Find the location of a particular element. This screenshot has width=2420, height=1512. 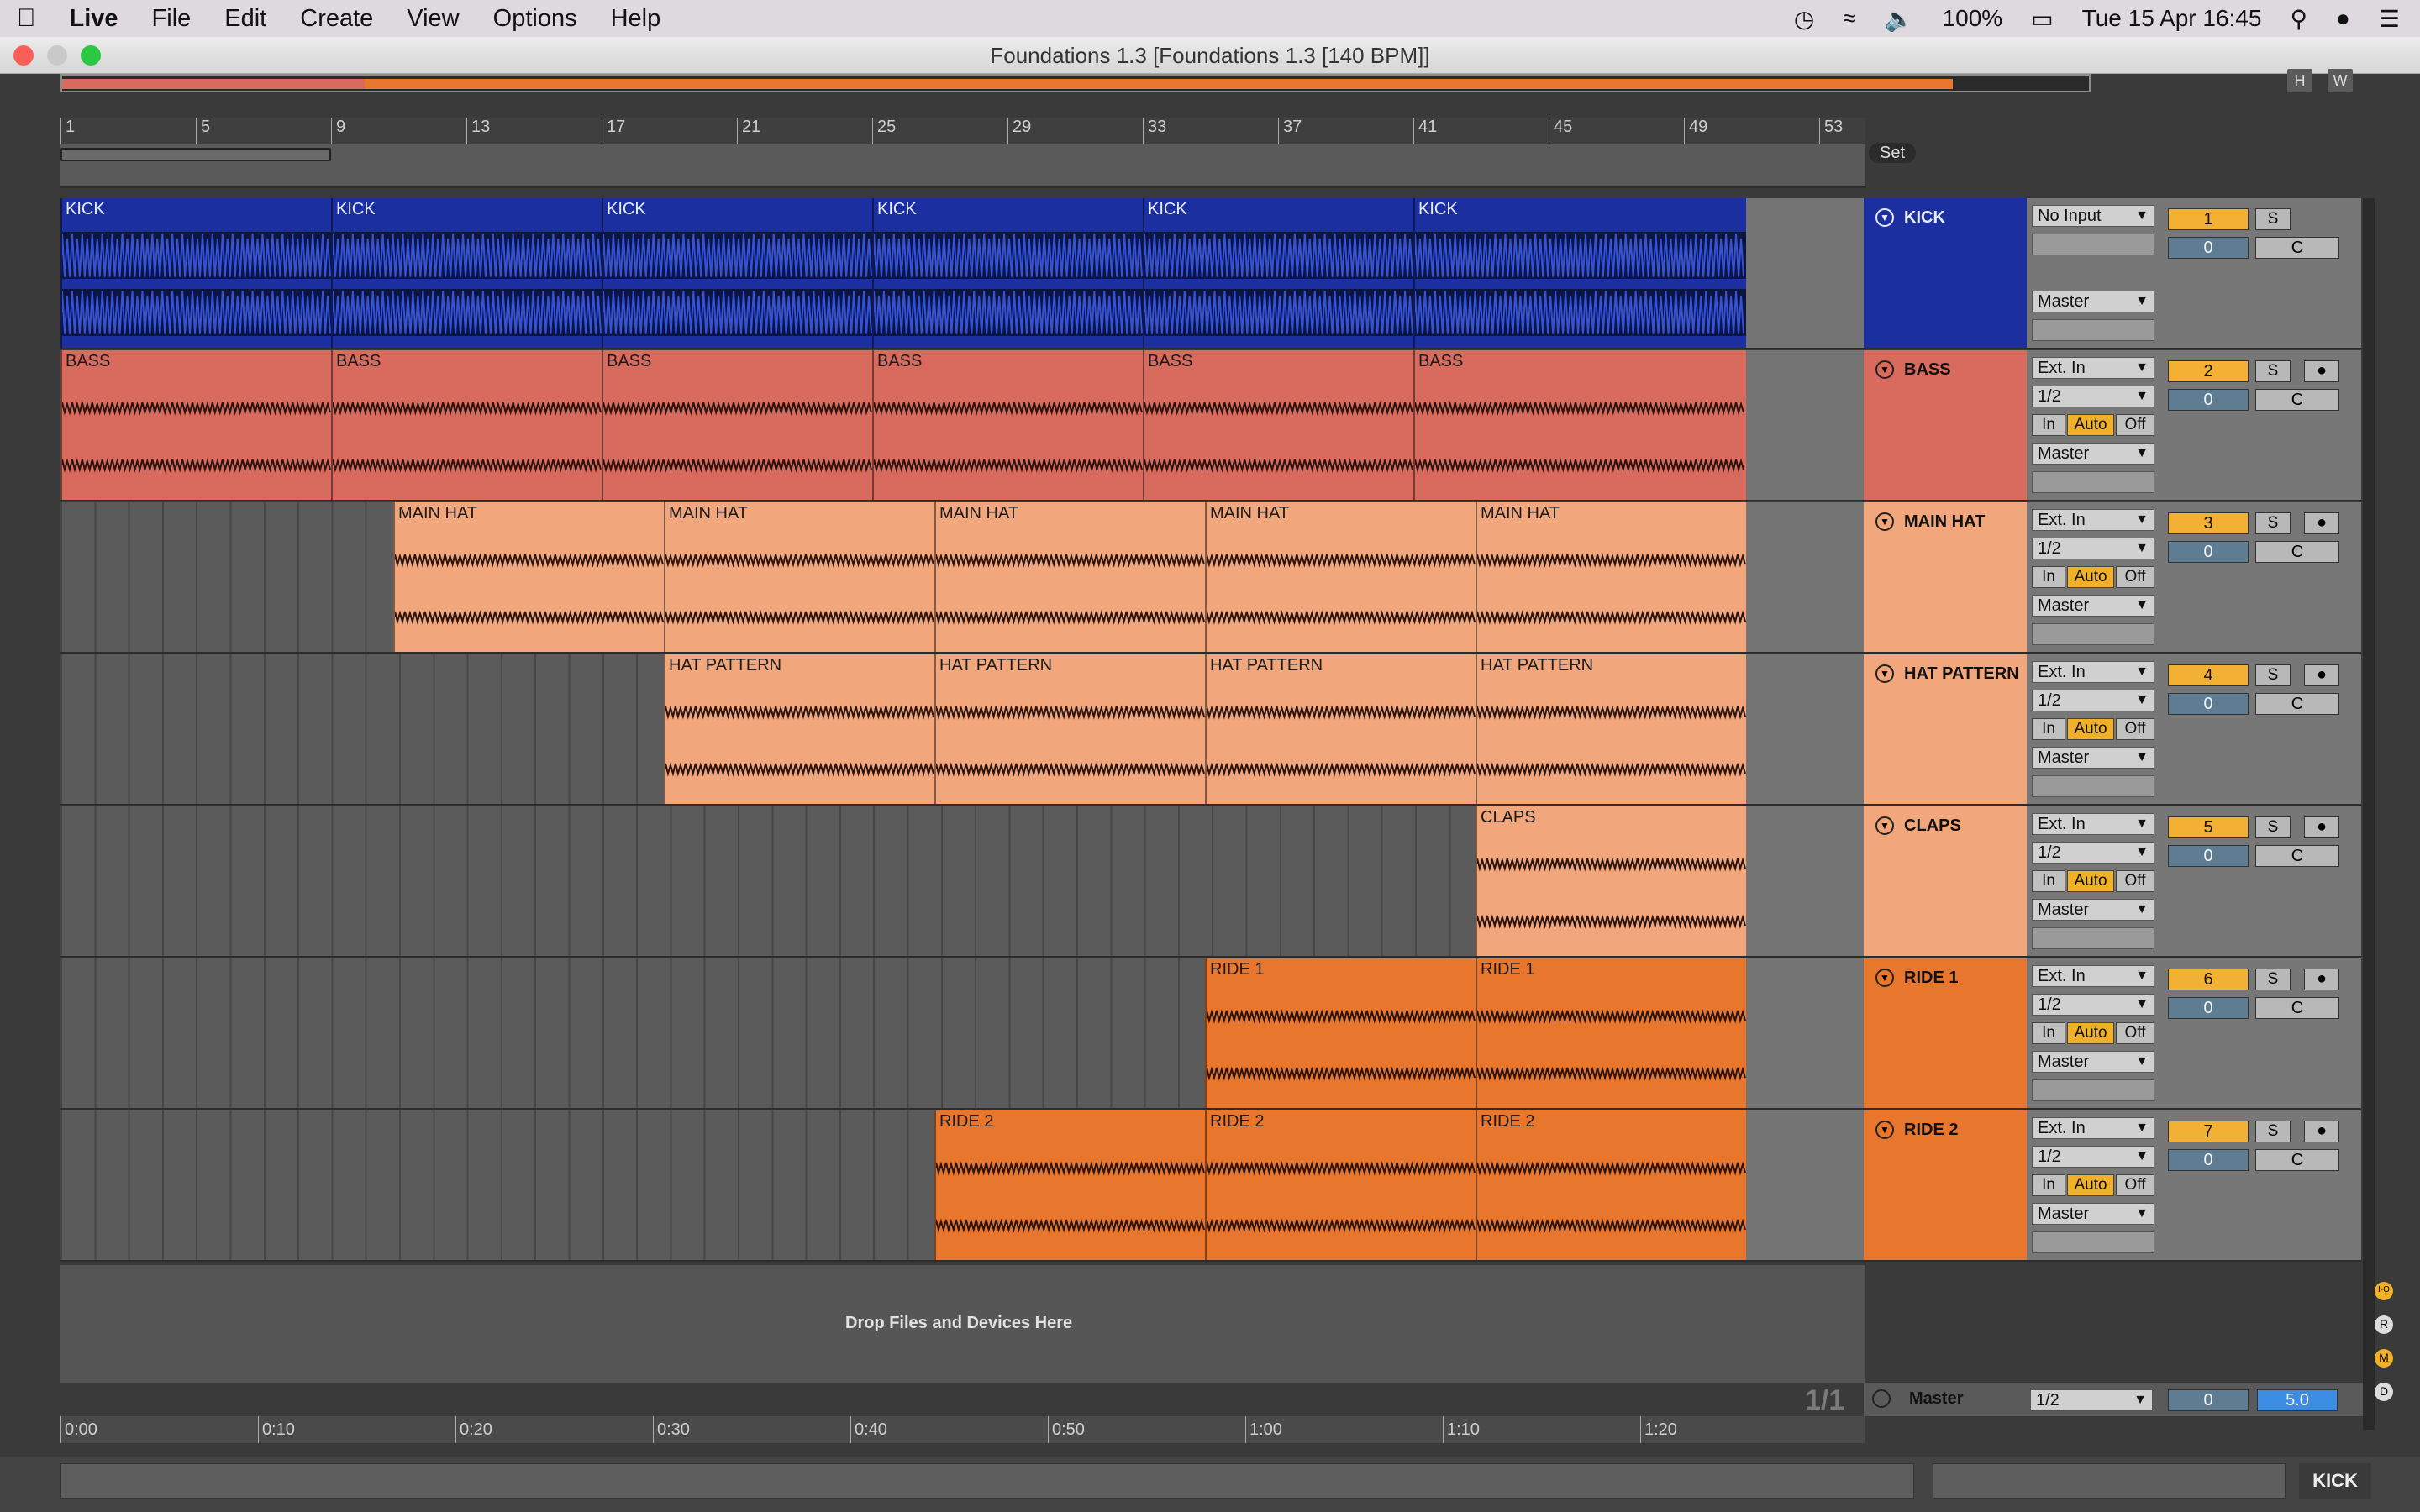

menu-help: Help is located at coordinates (636, 19).